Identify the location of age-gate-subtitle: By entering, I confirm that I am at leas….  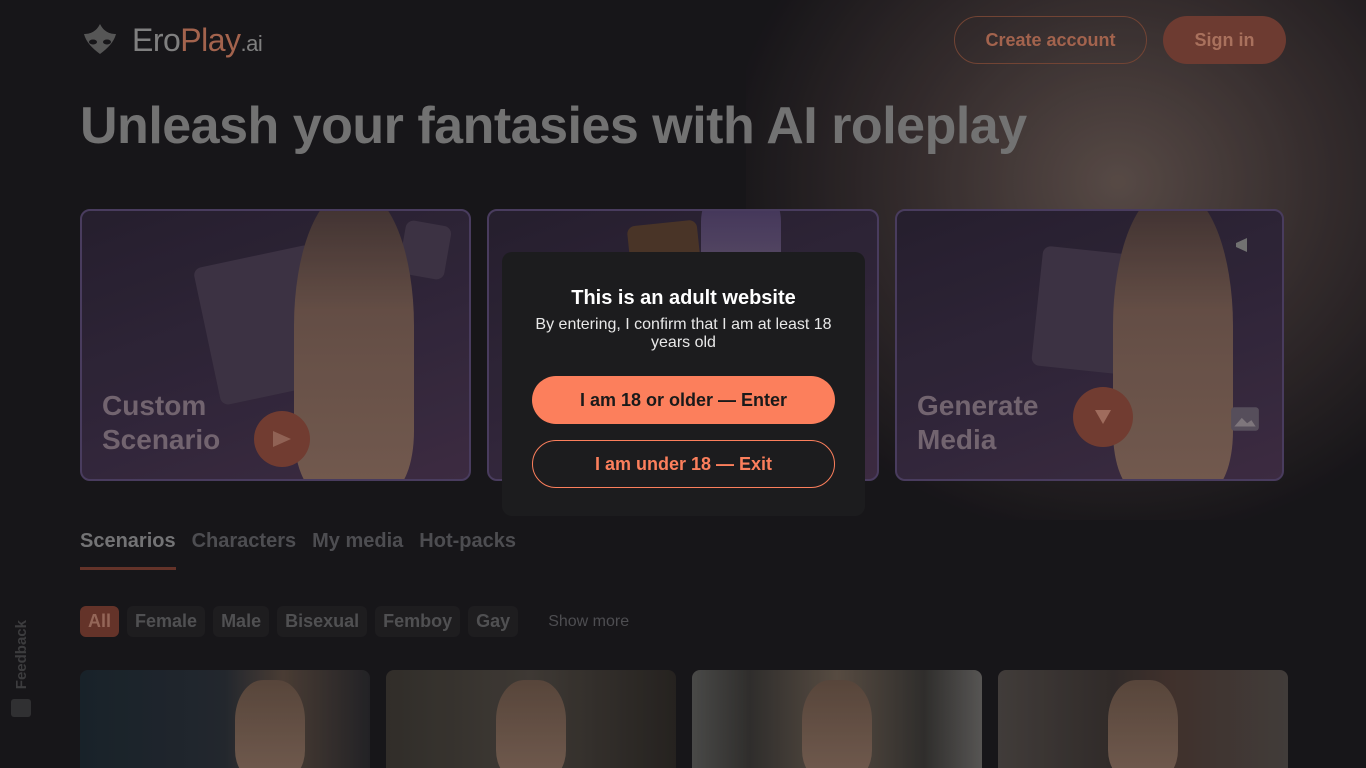
(683, 333).